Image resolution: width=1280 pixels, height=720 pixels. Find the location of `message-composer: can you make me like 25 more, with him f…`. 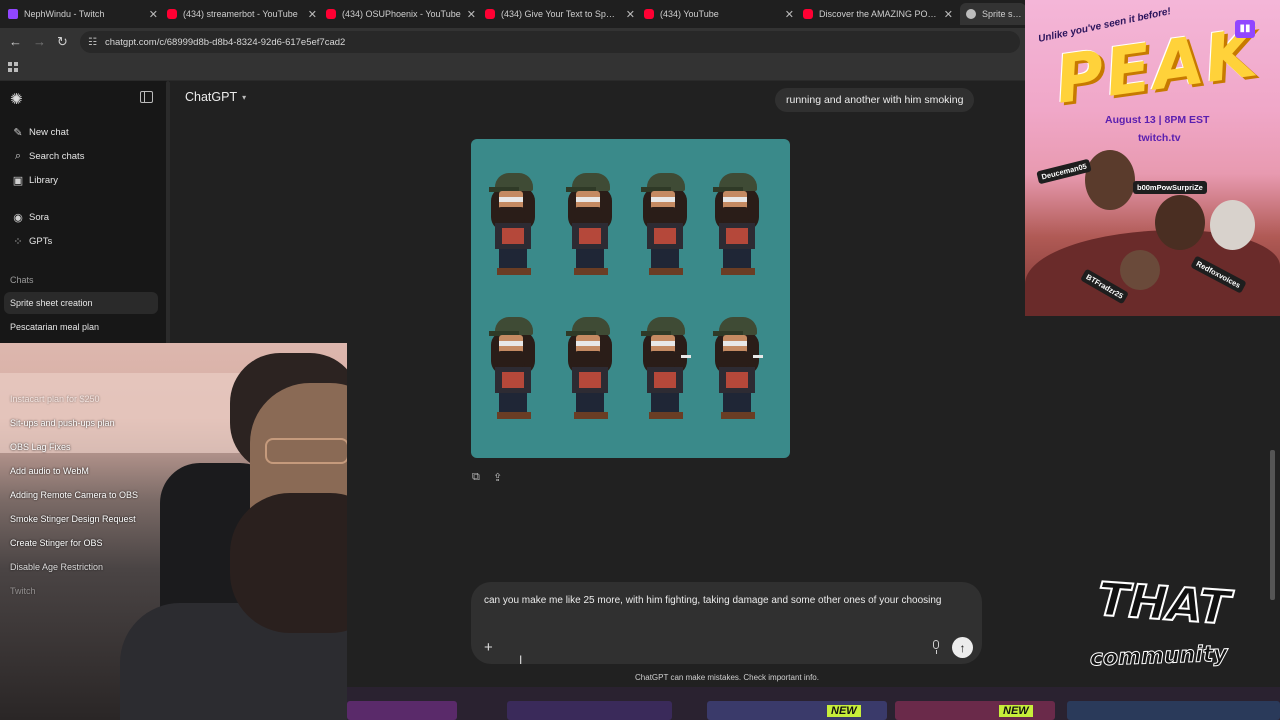

message-composer: can you make me like 25 more, with him f… is located at coordinates (726, 623).